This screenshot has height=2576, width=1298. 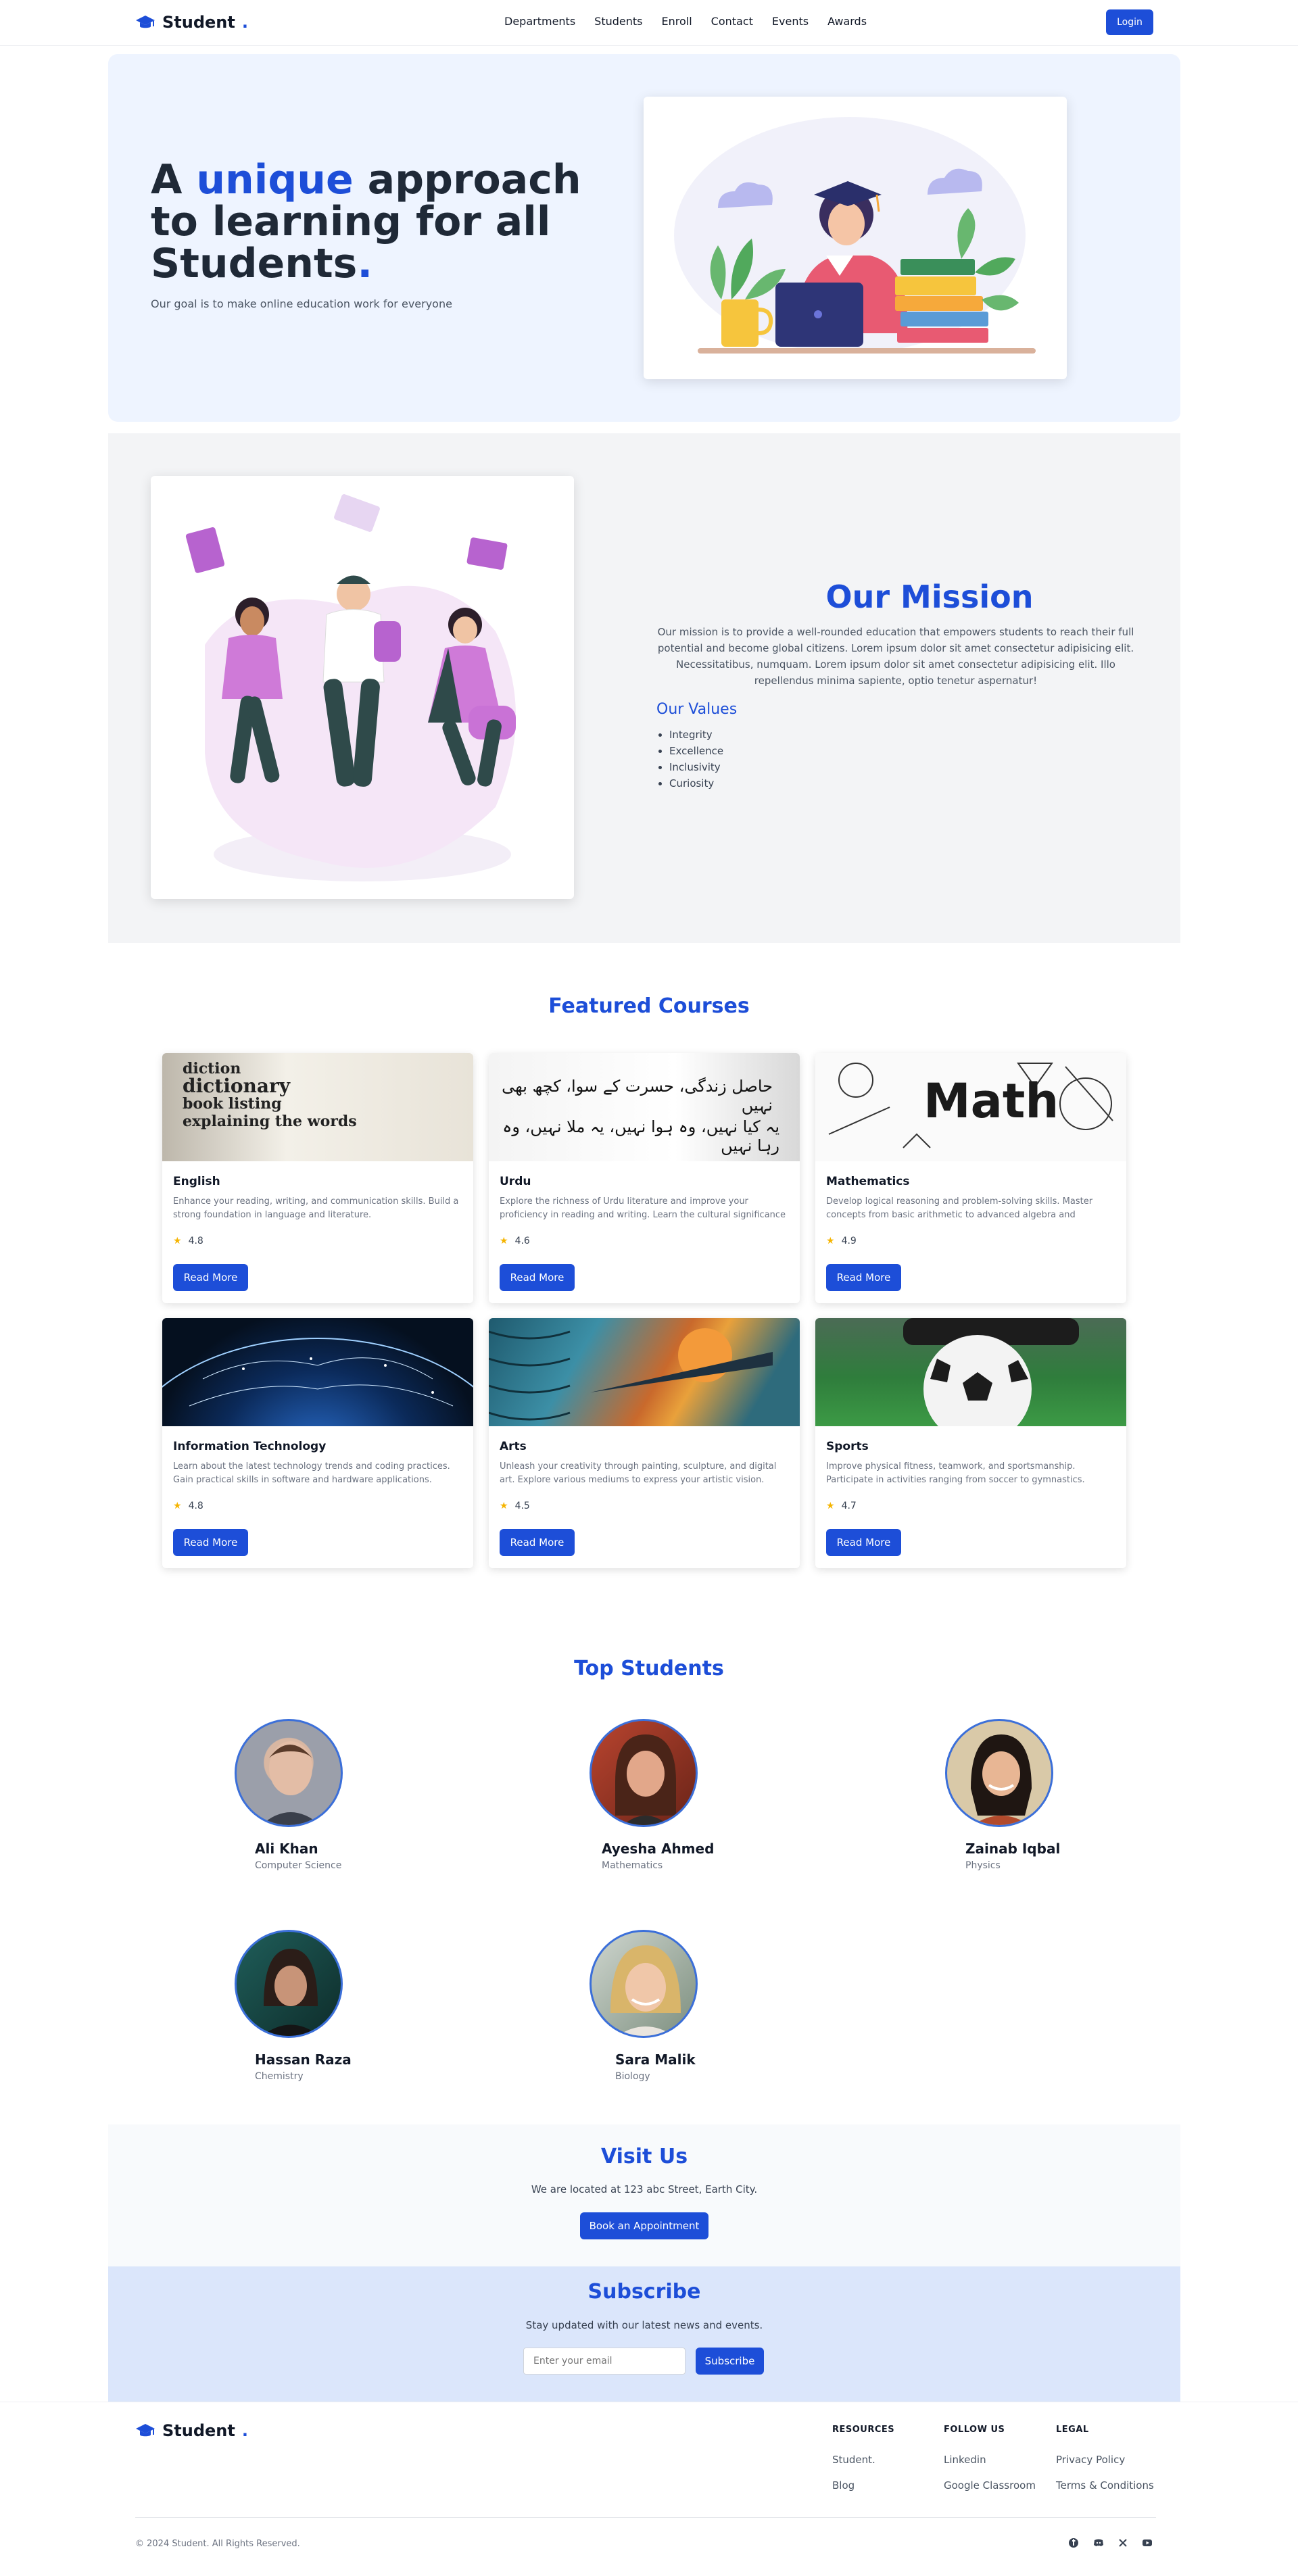 What do you see at coordinates (730, 2361) in the screenshot?
I see `subscribe-button: Subscribe` at bounding box center [730, 2361].